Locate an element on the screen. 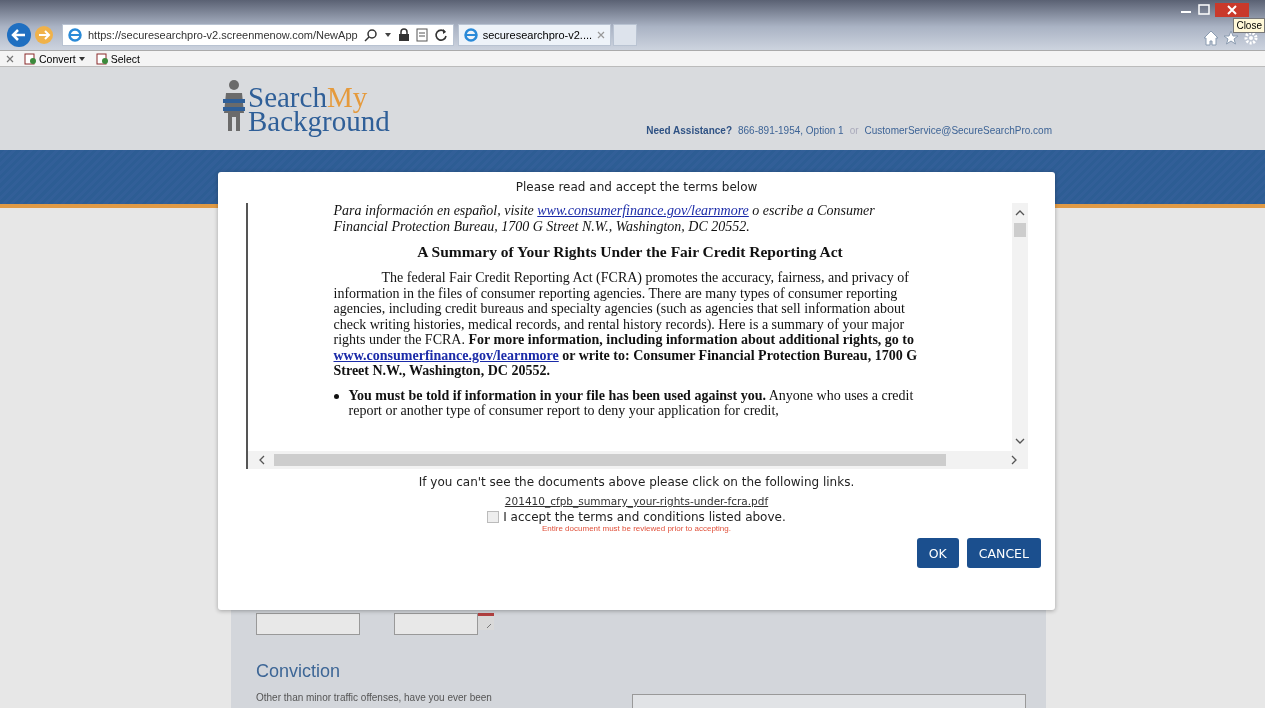 The image size is (1265, 708). lock-icon is located at coordinates (403, 35).